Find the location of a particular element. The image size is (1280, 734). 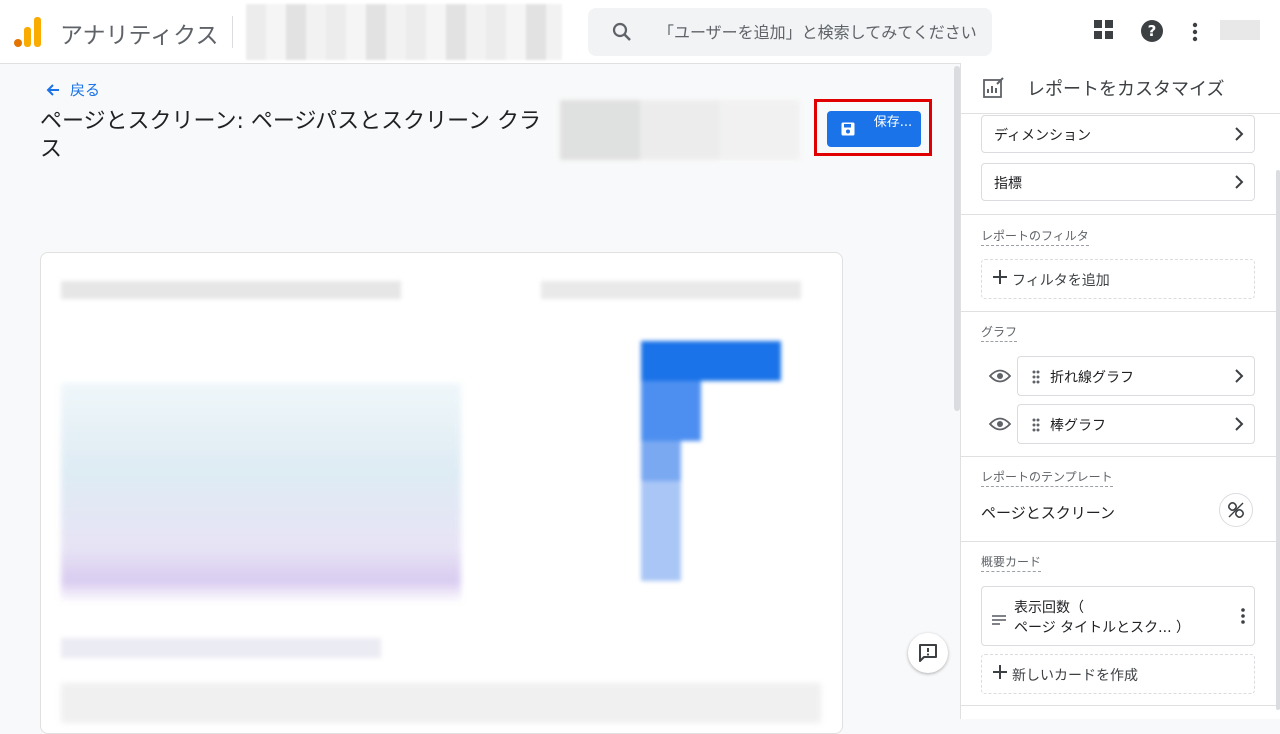

short-text-icon is located at coordinates (999, 620).